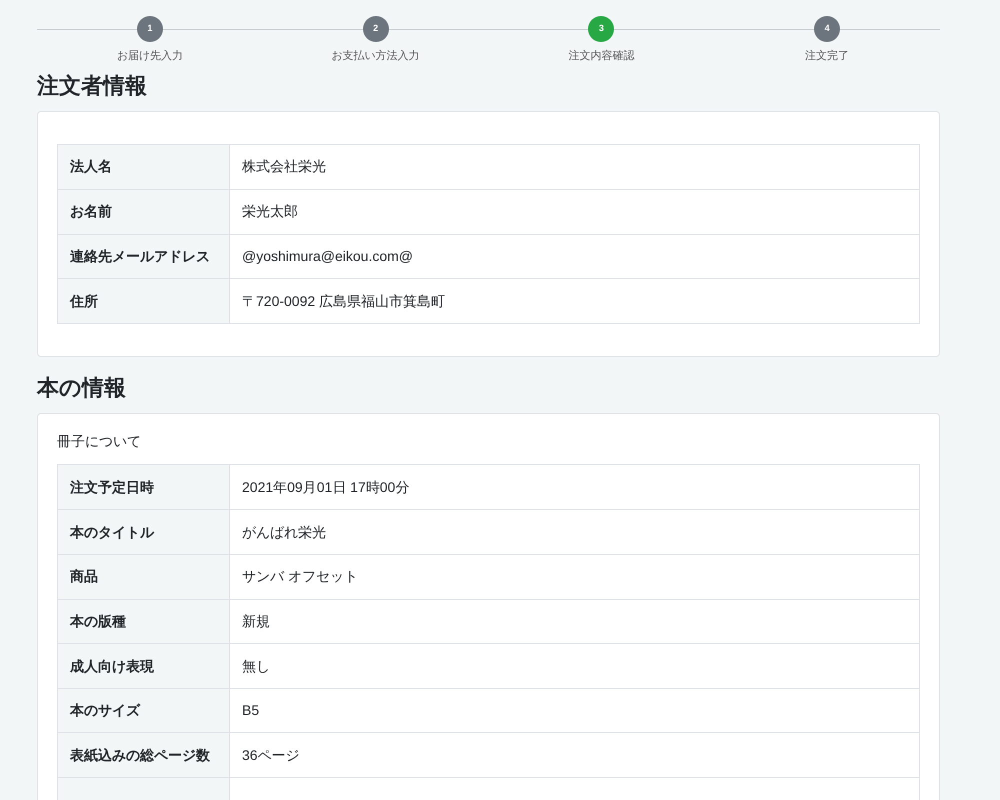 This screenshot has width=1000, height=800. I want to click on row-value: 新規, so click(256, 621).